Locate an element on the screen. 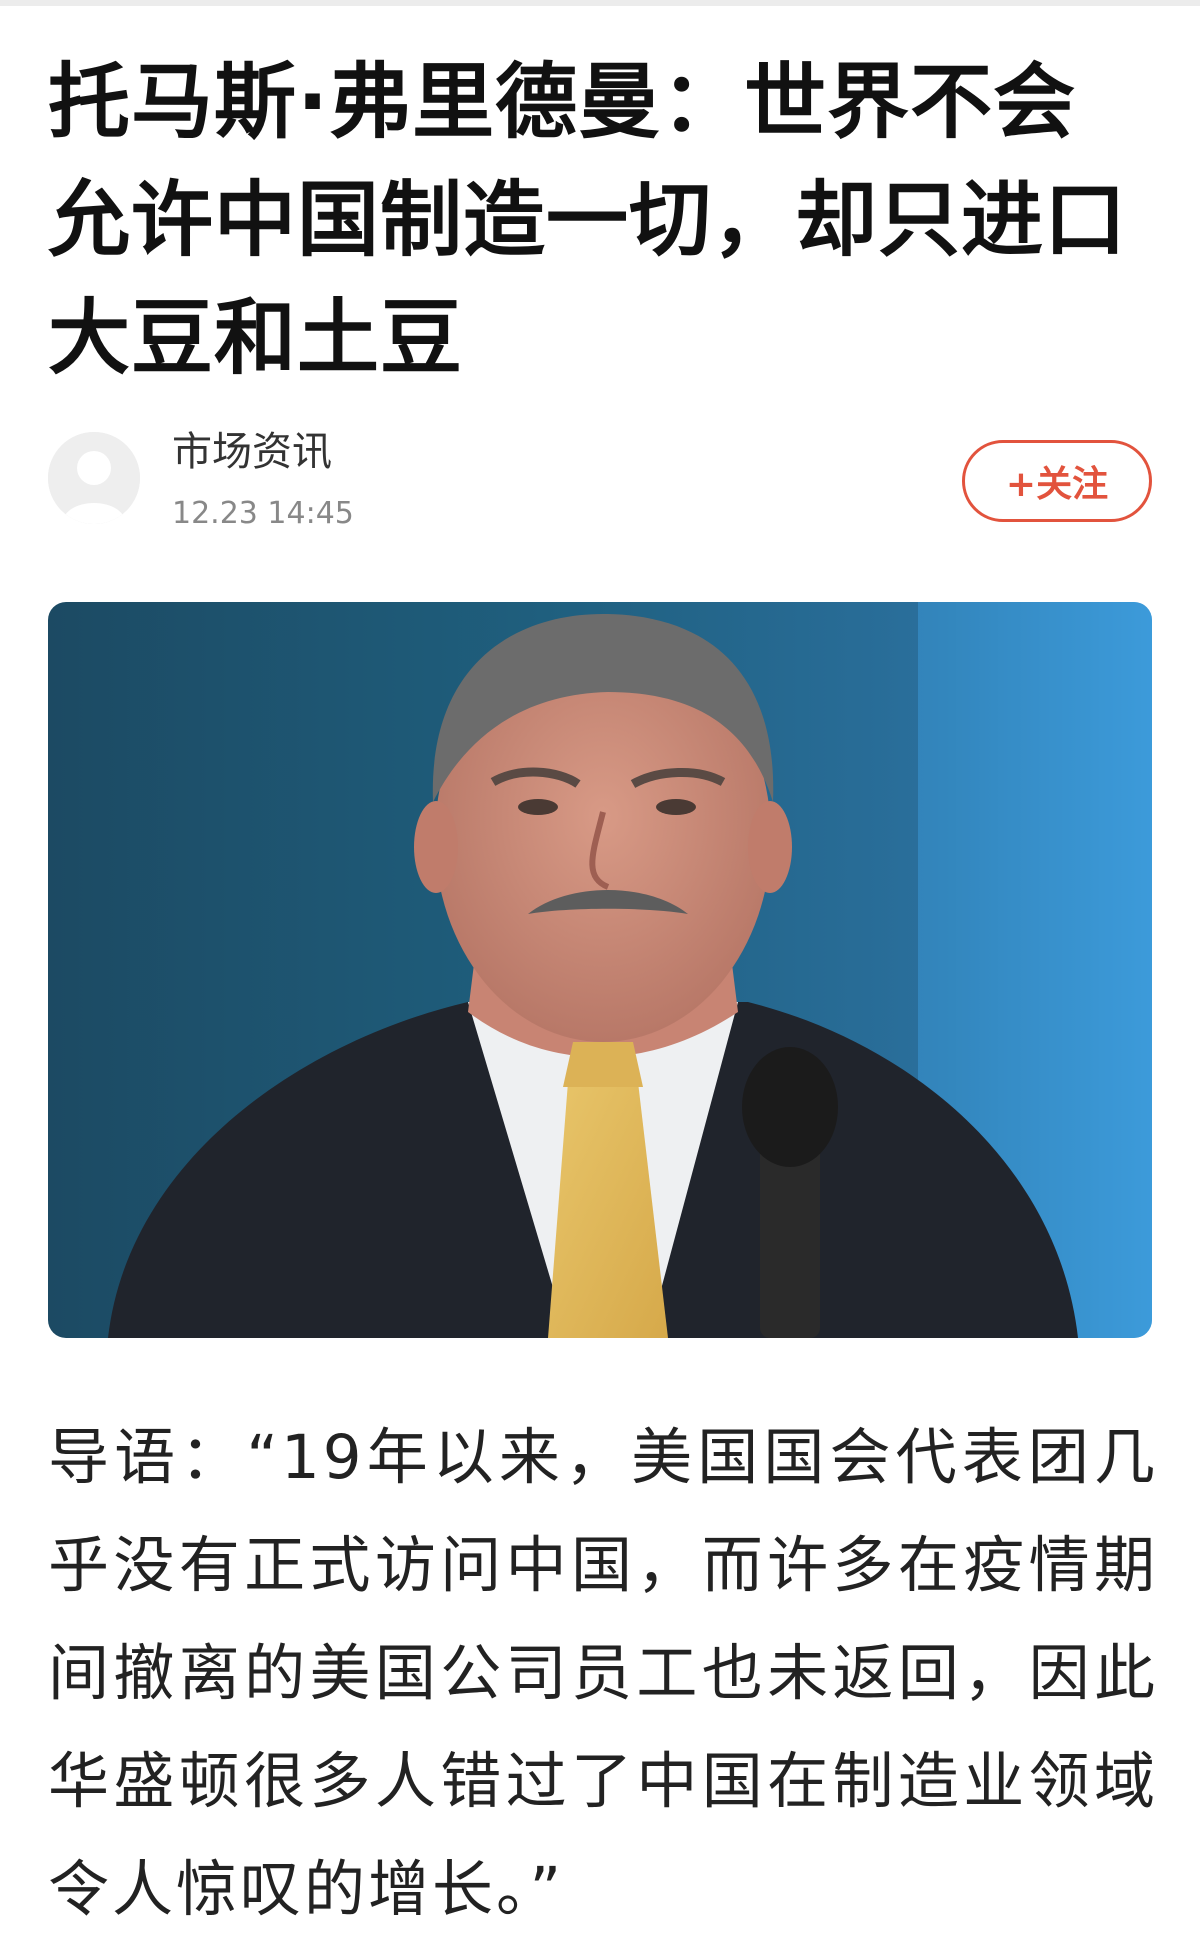 Image resolution: width=1200 pixels, height=1960 pixels. author-name: 市场资讯 is located at coordinates (252, 452).